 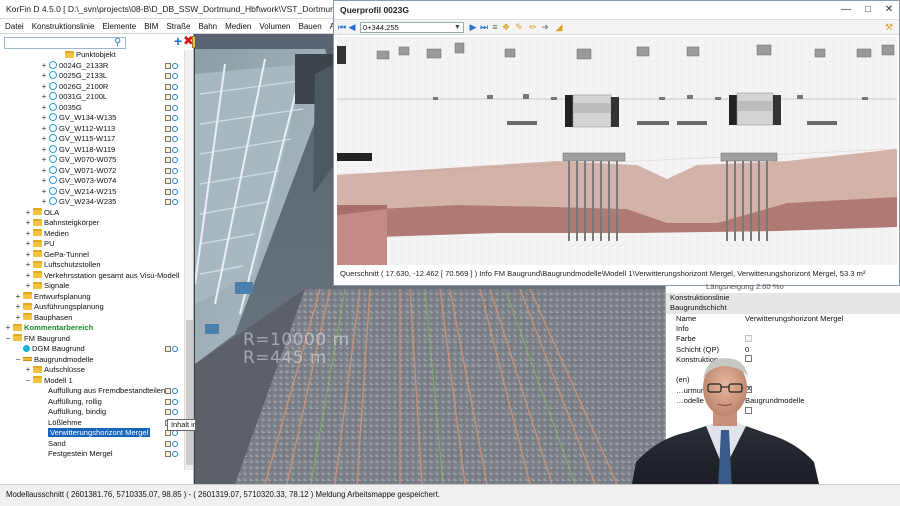 What do you see at coordinates (91, 129) in the screenshot?
I see `tree-item: + GV_W112-W113` at bounding box center [91, 129].